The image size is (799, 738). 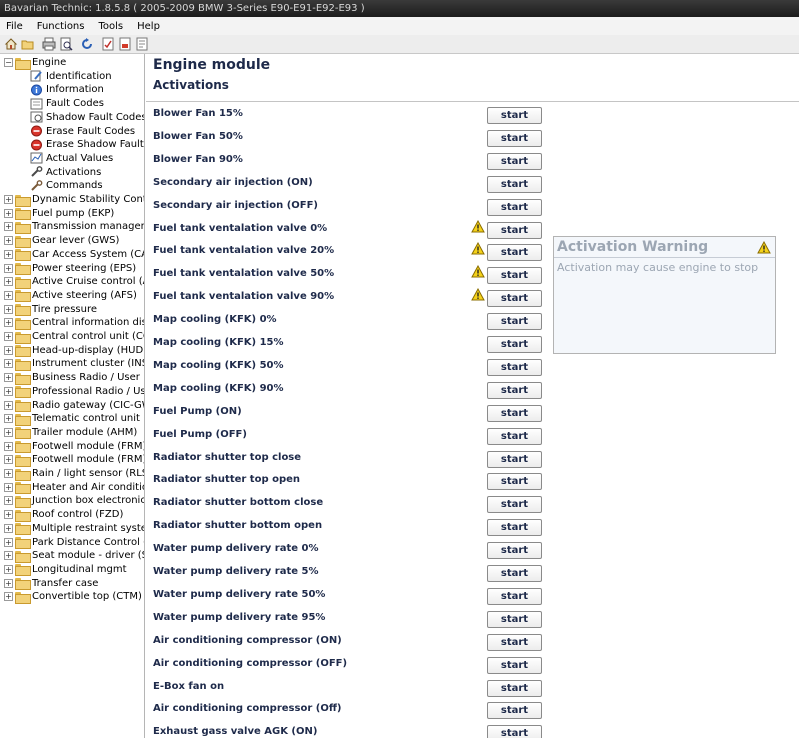 I want to click on tree-item: + Fuel pump (EKP), so click(x=59, y=214).